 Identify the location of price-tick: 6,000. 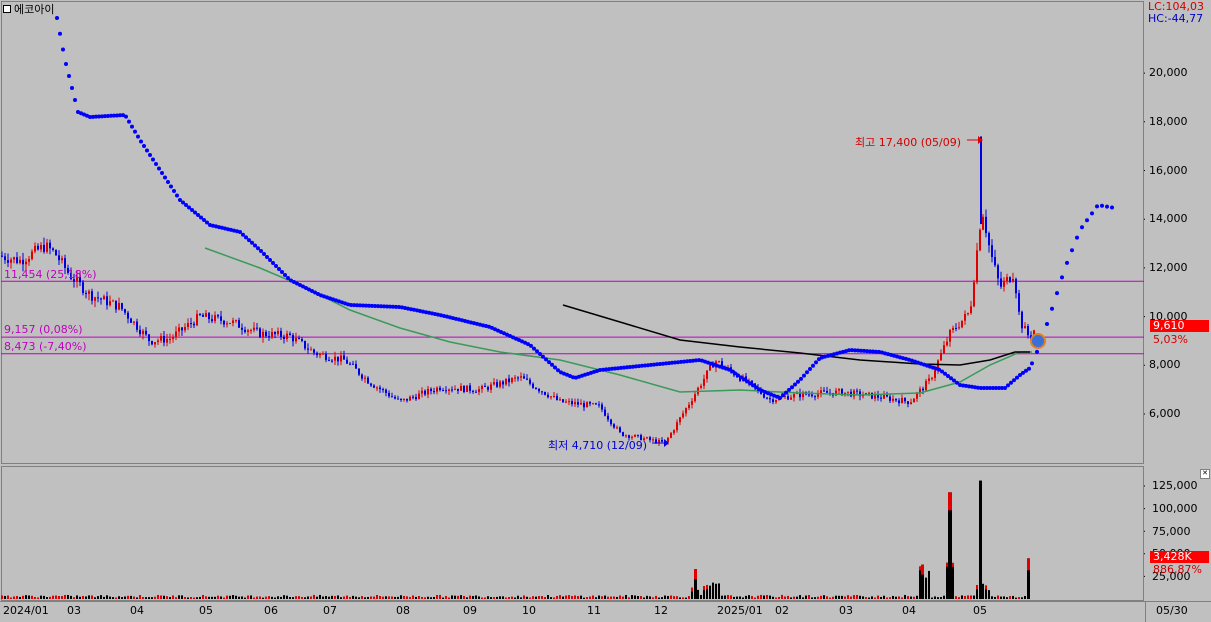
(1165, 413).